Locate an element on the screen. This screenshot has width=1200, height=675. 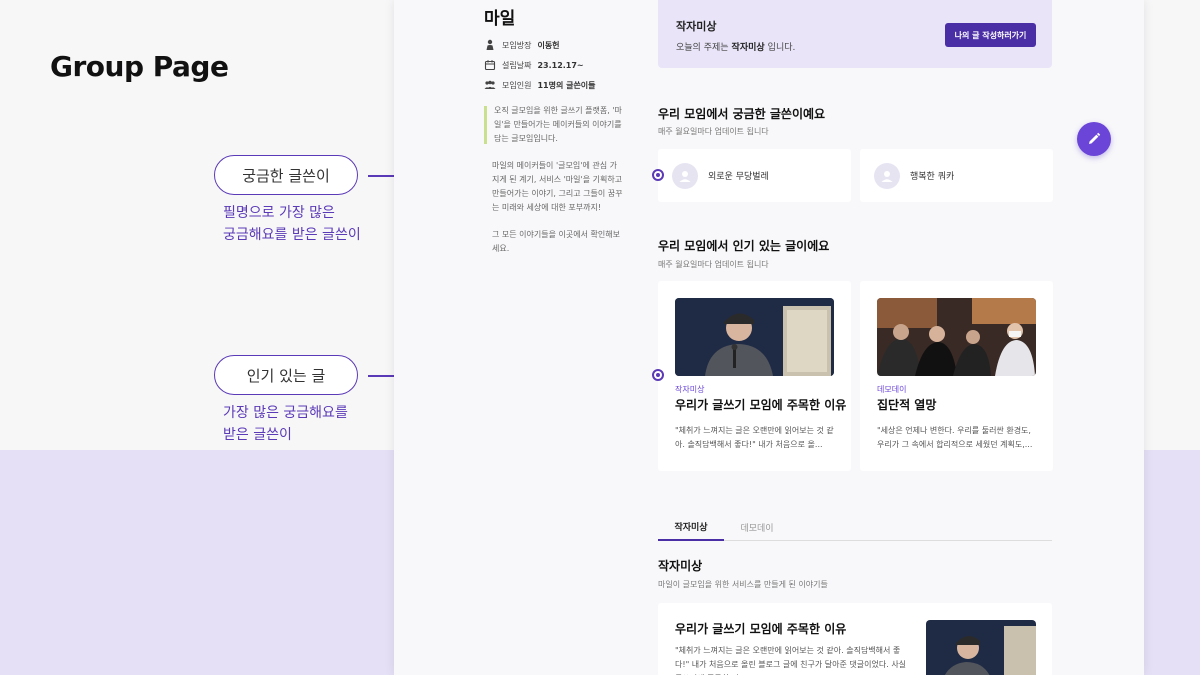
annotation-pill-popular-post: 인기 있는 글 is located at coordinates (286, 375).